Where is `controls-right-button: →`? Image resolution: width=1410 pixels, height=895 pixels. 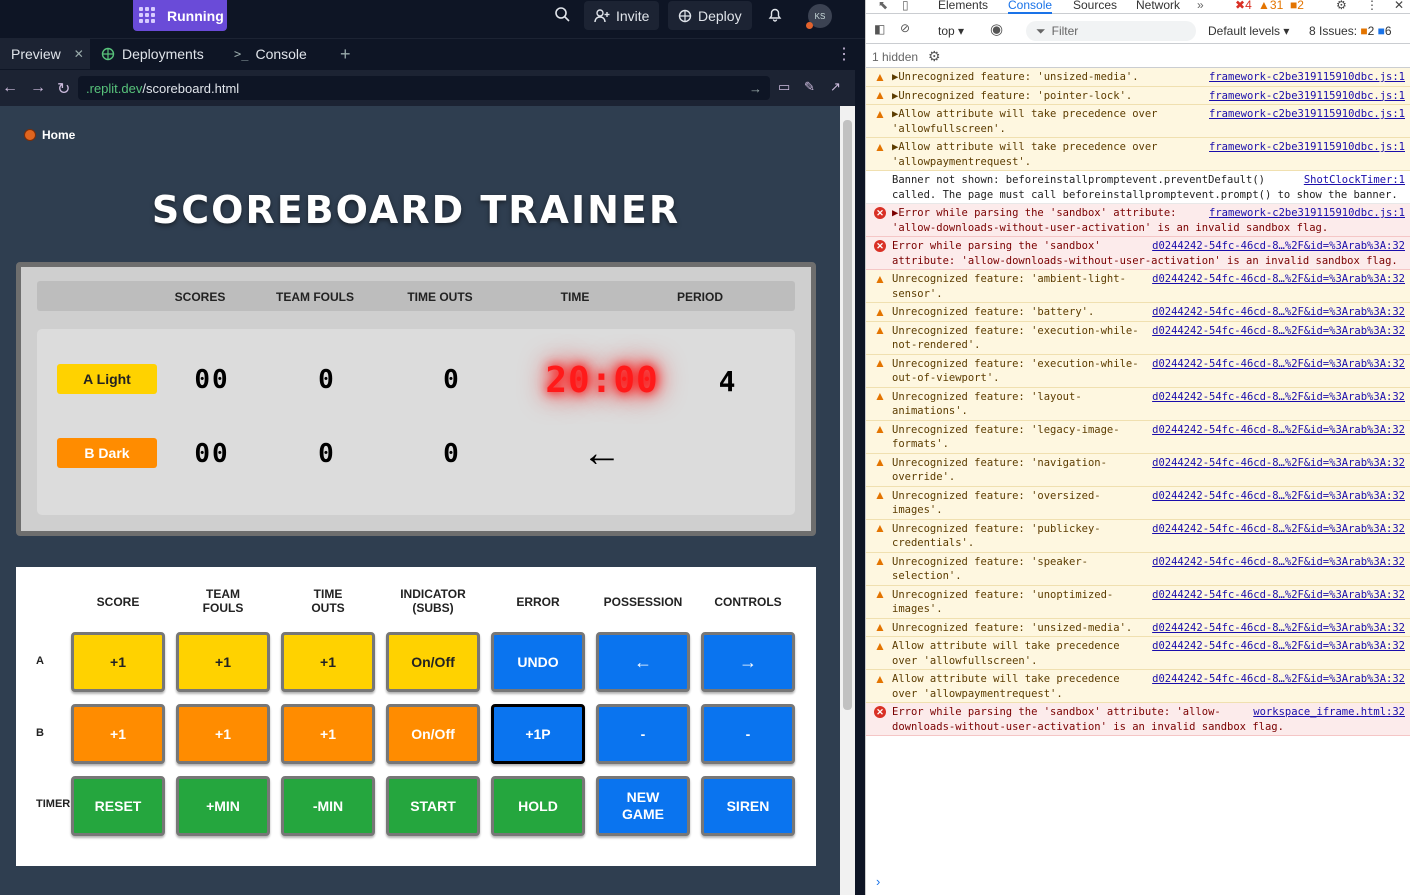
controls-right-button: → is located at coordinates (748, 662).